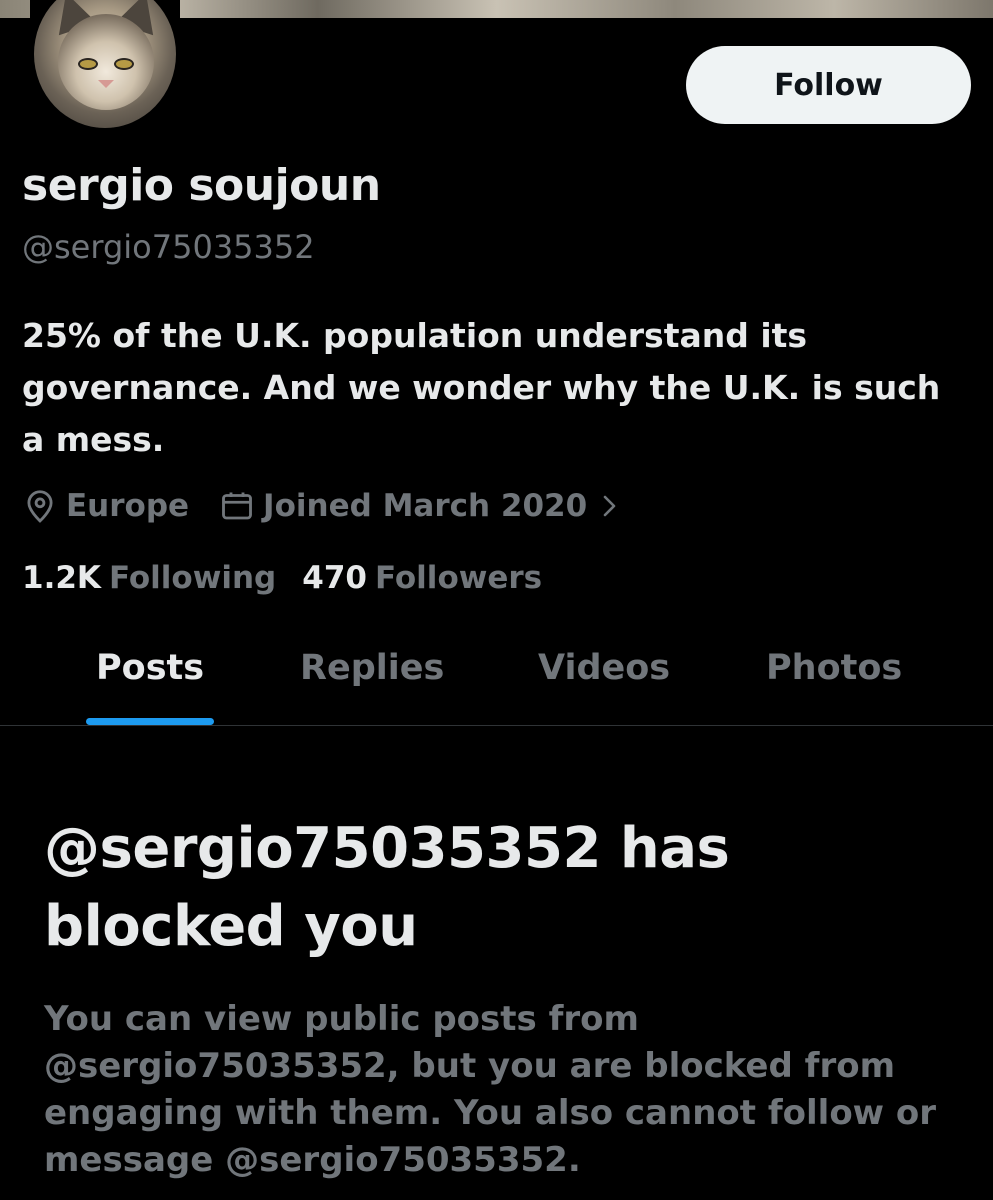 The width and height of the screenshot is (993, 1200). I want to click on profile-meta: Europe Joined March 2020, so click(325, 506).